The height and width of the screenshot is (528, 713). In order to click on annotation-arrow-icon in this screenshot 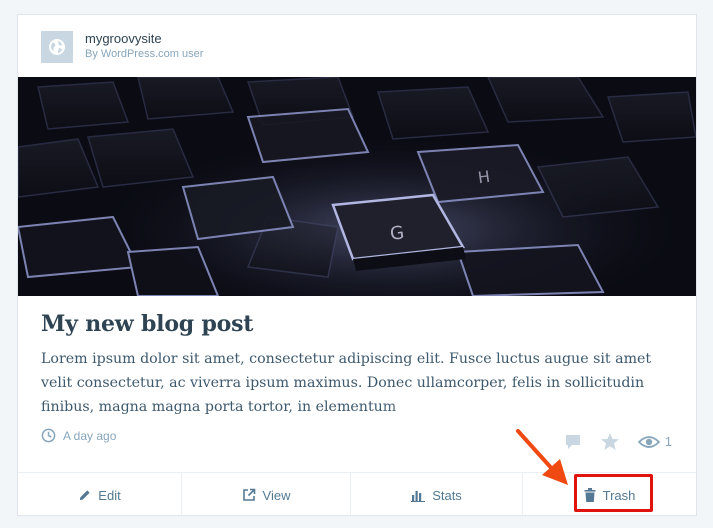, I will do `click(542, 457)`.